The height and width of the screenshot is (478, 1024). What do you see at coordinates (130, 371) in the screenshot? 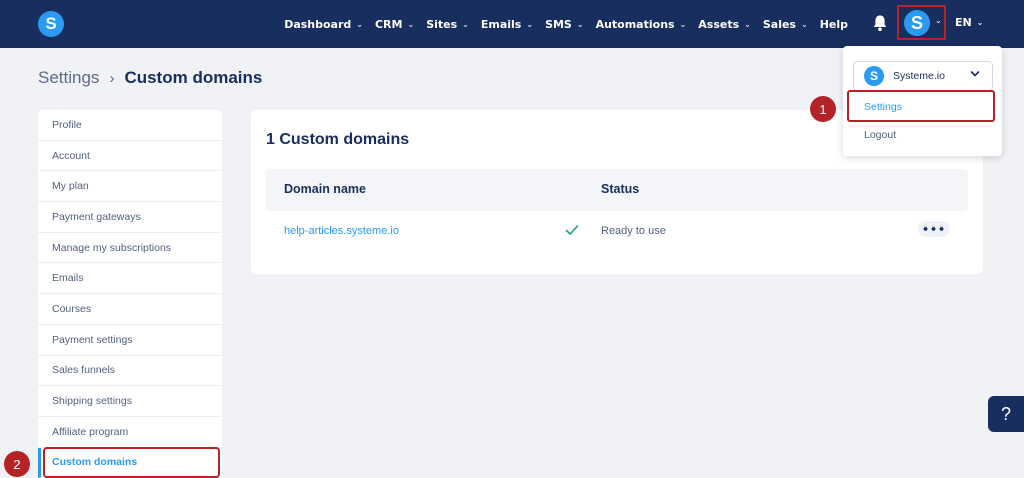
I see `sidebar-item-sales-funnels: Sales funnels` at bounding box center [130, 371].